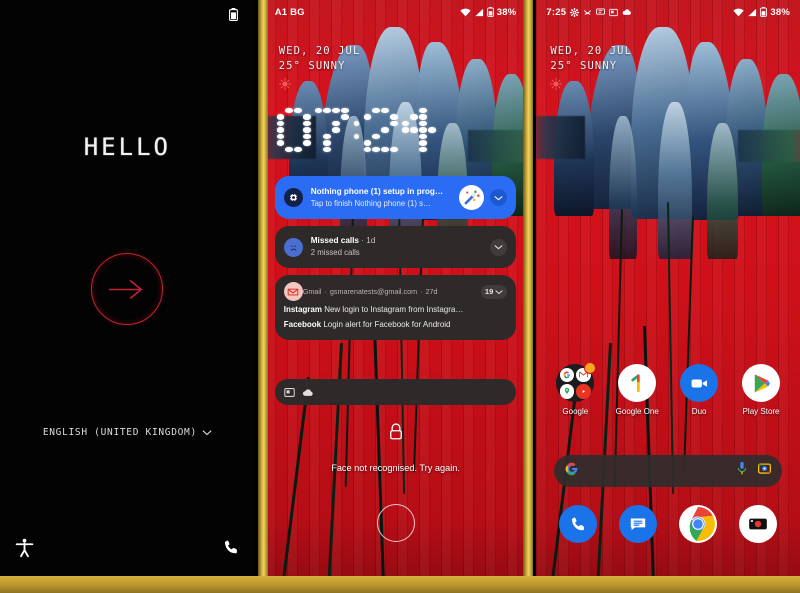 This screenshot has width=800, height=593. What do you see at coordinates (578, 524) in the screenshot?
I see `dock-phone` at bounding box center [578, 524].